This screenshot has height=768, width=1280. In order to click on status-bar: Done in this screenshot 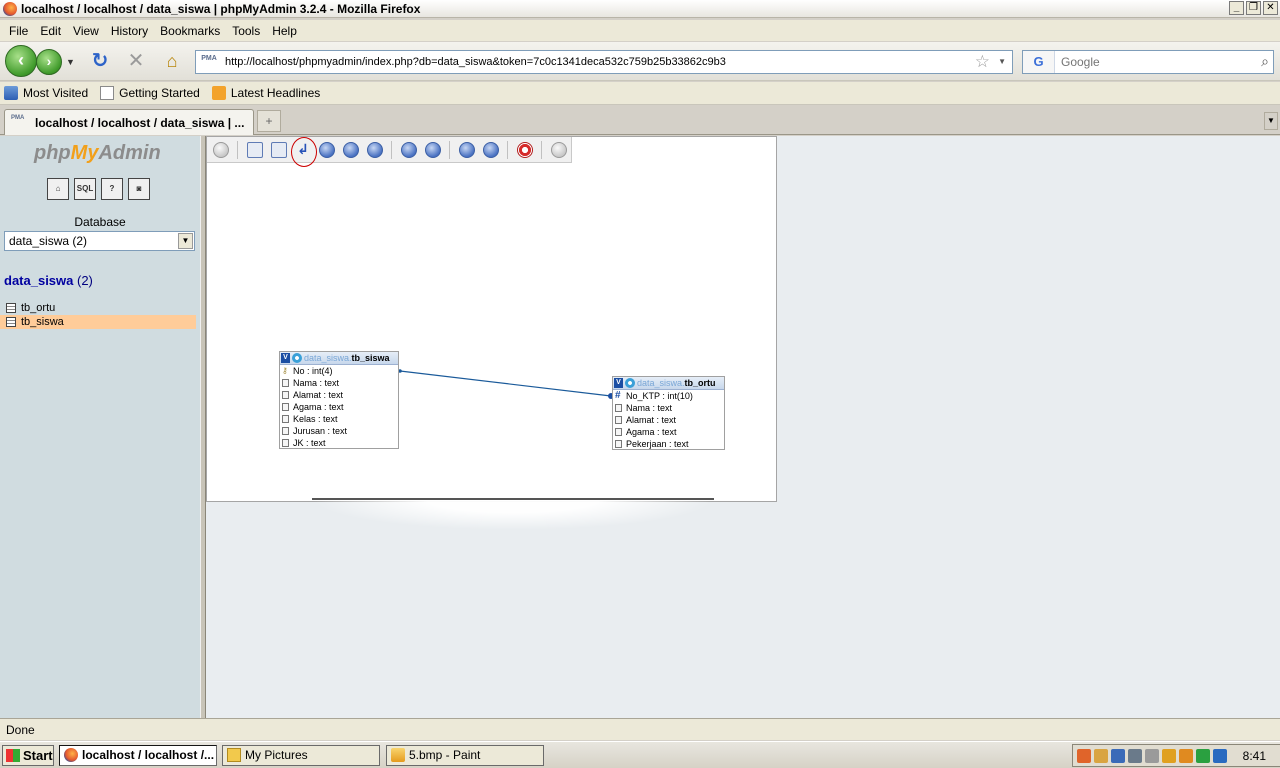, I will do `click(640, 729)`.